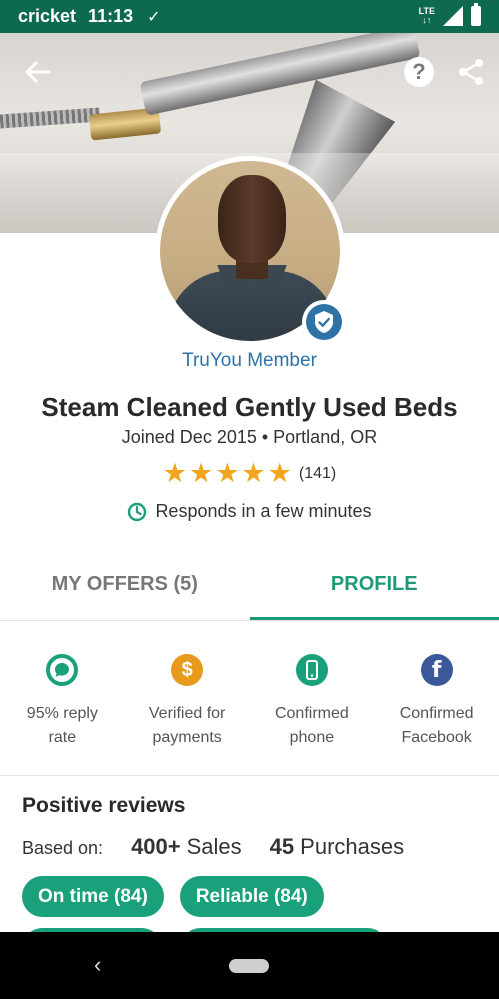 The width and height of the screenshot is (499, 999). What do you see at coordinates (249, 16) in the screenshot?
I see `status-bar: cricket 11:13 ✓ LTE ↓↑` at bounding box center [249, 16].